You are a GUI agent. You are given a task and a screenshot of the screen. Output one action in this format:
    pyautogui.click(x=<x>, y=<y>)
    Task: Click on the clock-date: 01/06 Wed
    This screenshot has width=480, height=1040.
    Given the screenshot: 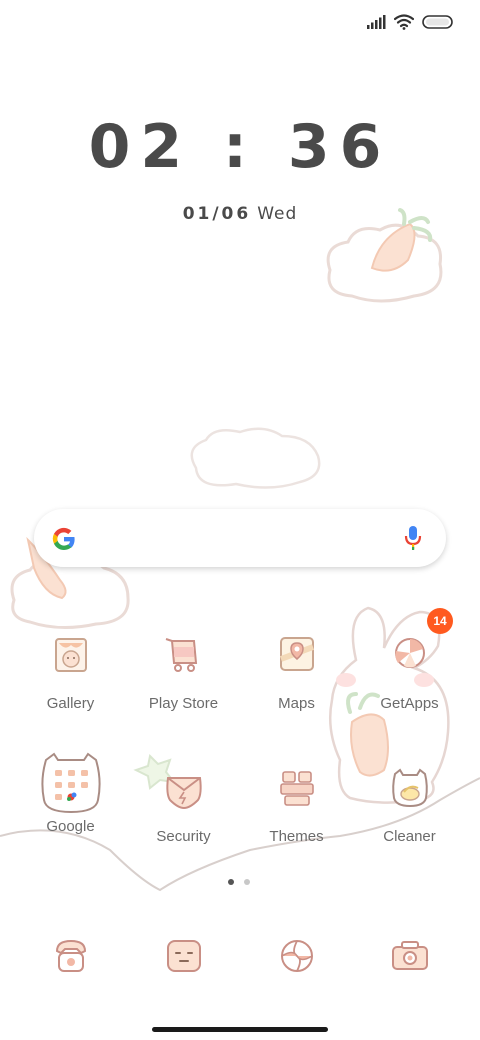 What is the action you would take?
    pyautogui.click(x=240, y=214)
    